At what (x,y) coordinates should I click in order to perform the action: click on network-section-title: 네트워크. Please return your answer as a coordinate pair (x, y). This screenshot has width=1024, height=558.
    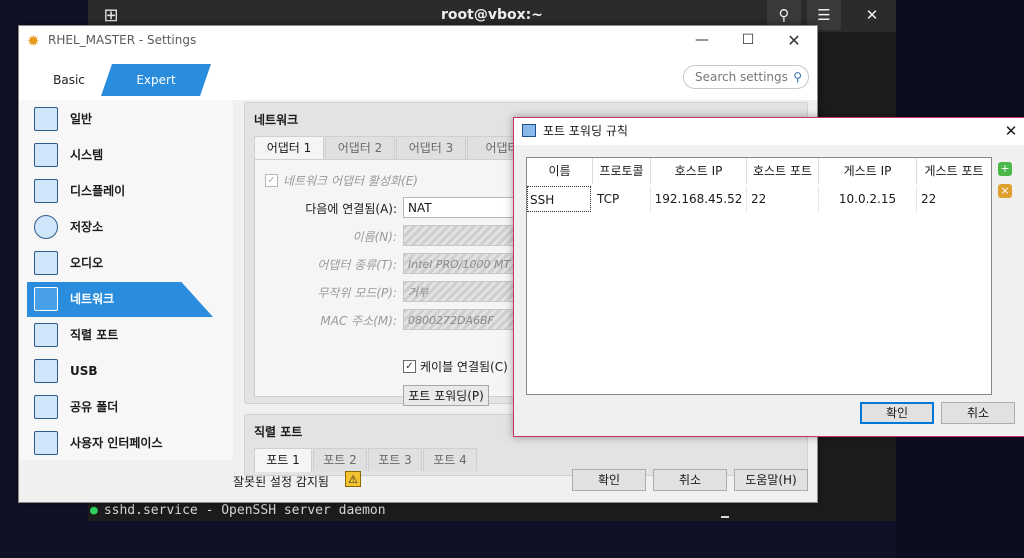
    Looking at the image, I should click on (276, 120).